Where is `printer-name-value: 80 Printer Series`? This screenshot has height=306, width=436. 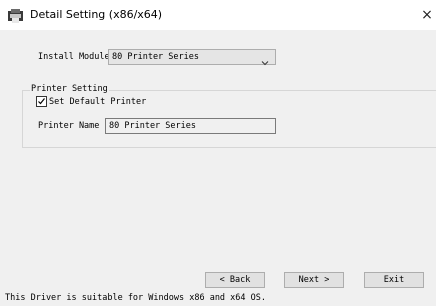 printer-name-value: 80 Printer Series is located at coordinates (152, 126).